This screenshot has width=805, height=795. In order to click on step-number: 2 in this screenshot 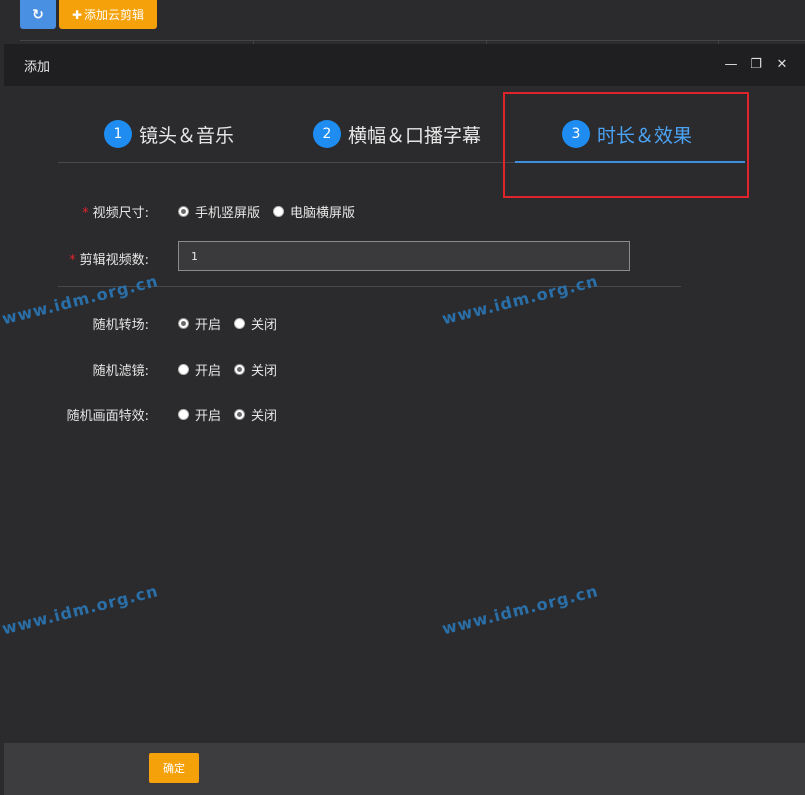, I will do `click(327, 134)`.